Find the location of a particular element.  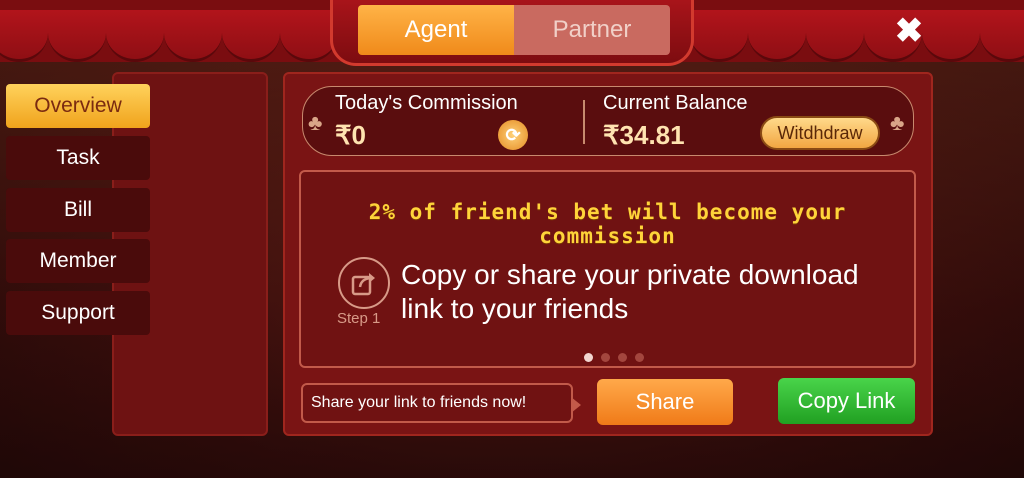

share-button: Share is located at coordinates (665, 402).